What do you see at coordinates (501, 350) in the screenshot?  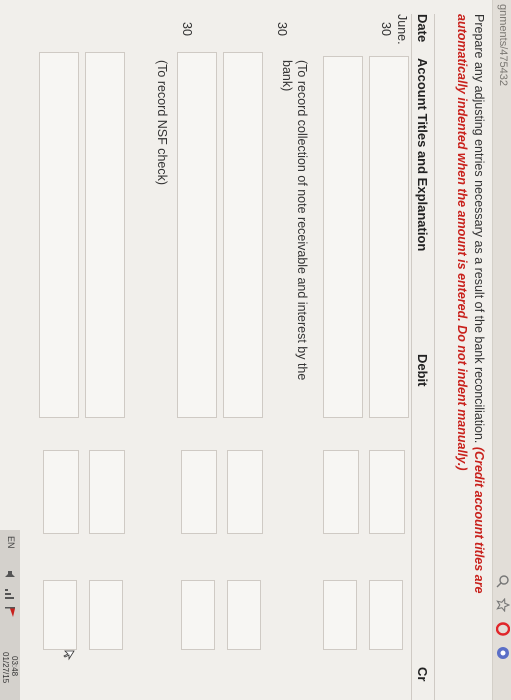 I see `browser-address-strip: gnments/475432` at bounding box center [501, 350].